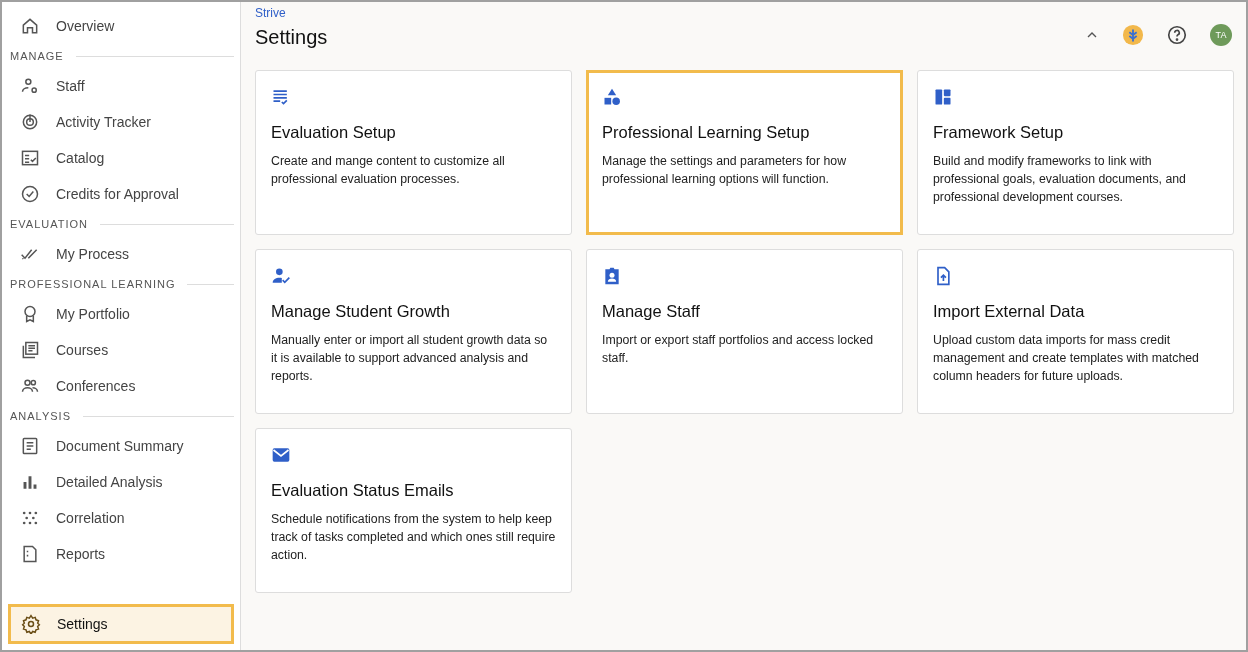 The height and width of the screenshot is (652, 1248). Describe the element at coordinates (30, 122) in the screenshot. I see `target-icon` at that location.